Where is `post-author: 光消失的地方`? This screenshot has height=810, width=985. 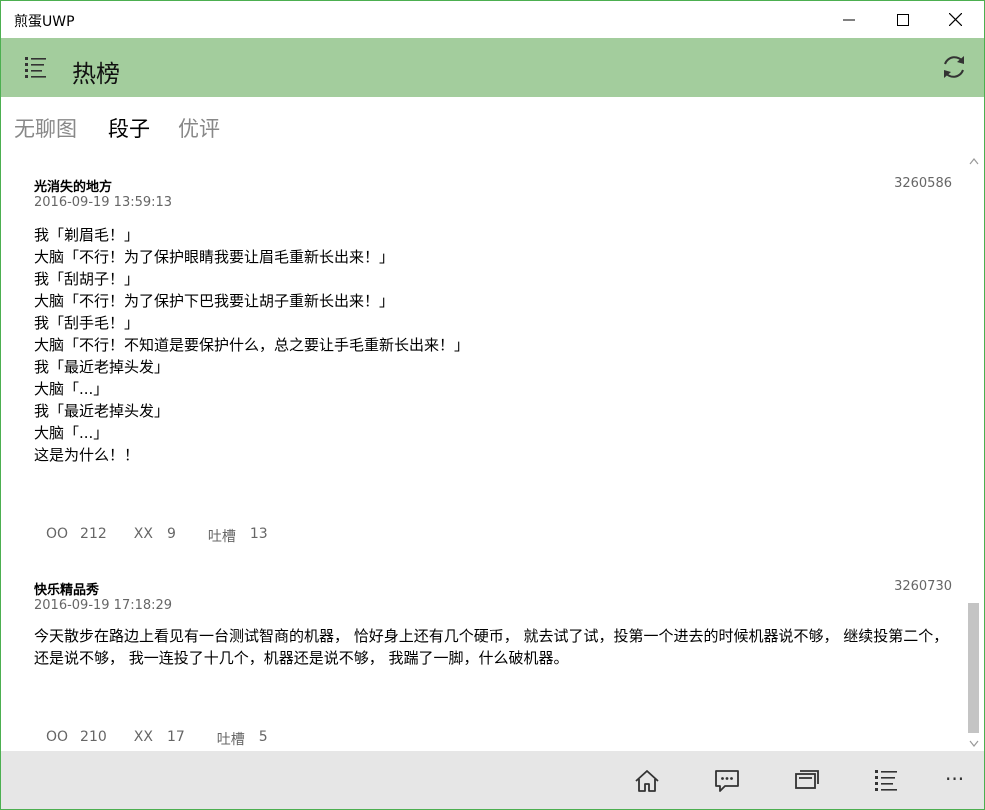
post-author: 光消失的地方 is located at coordinates (73, 187).